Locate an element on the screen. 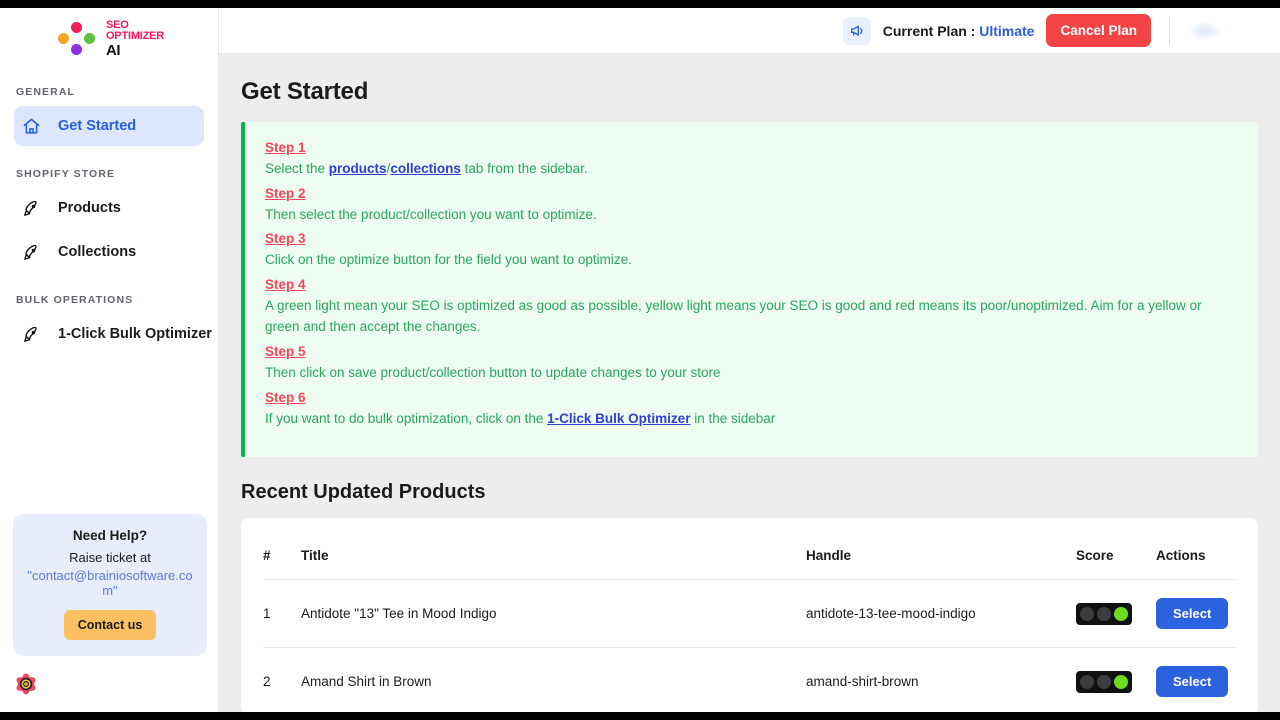  step-1-suffix: tab from the sidebar. is located at coordinates (524, 168).